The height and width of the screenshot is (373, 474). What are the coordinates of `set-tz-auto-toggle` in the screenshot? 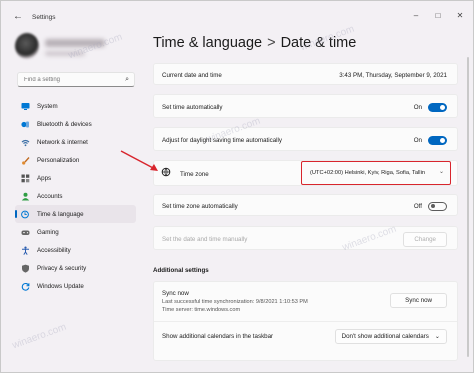 It's located at (437, 206).